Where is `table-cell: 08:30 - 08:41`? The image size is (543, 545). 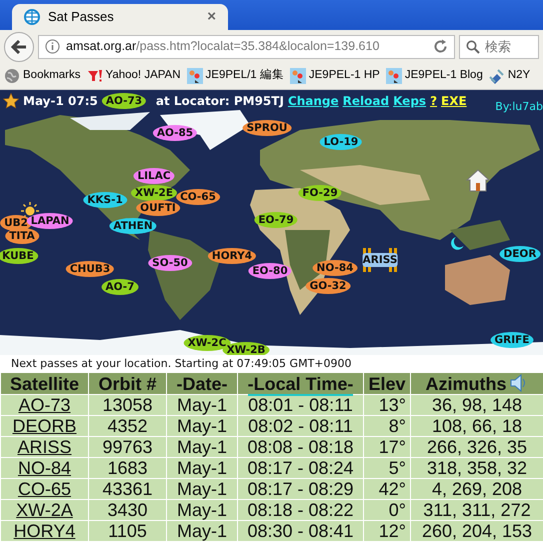
table-cell: 08:30 - 08:41 is located at coordinates (301, 531).